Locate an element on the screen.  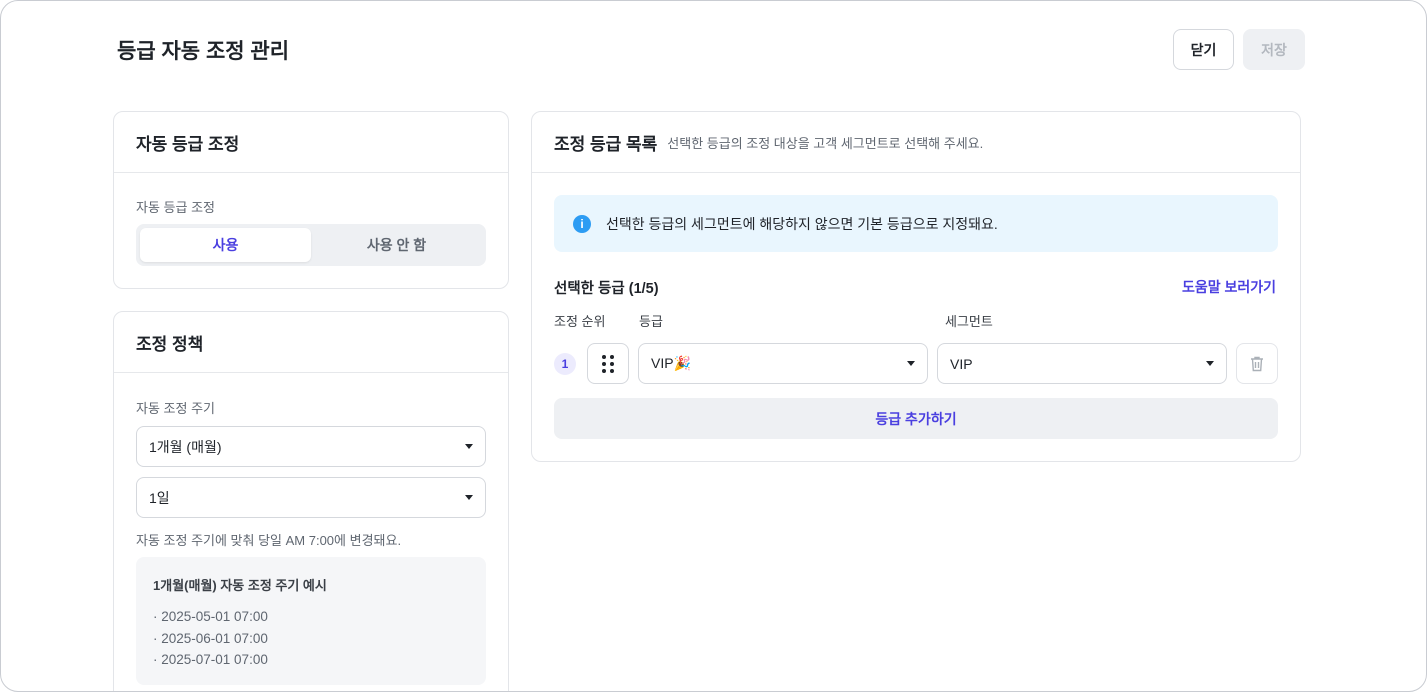
day-select-value: 1일 is located at coordinates (159, 497).